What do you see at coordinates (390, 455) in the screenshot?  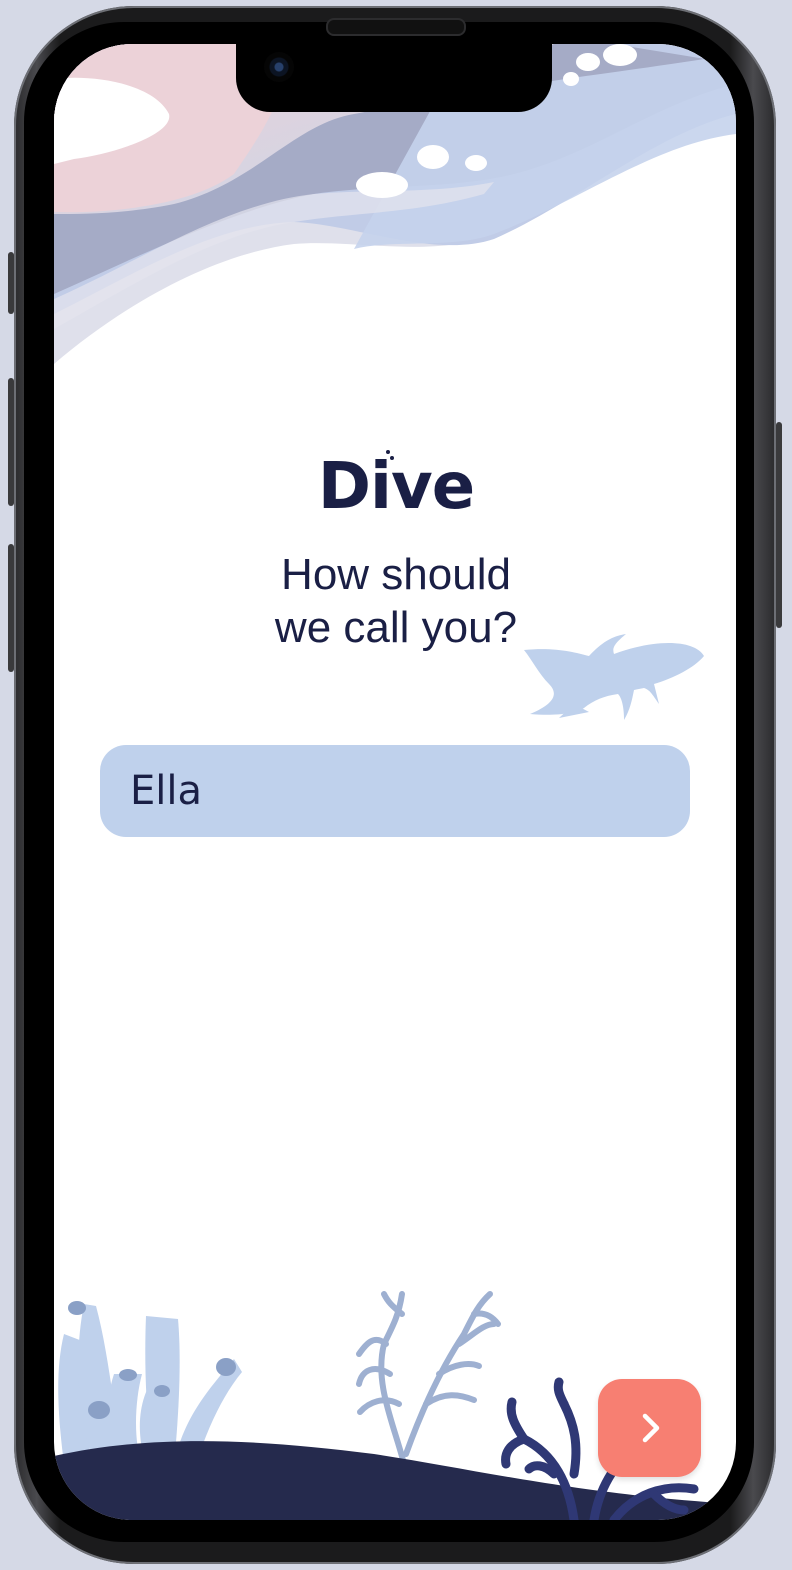 I see `bubbles-icon` at bounding box center [390, 455].